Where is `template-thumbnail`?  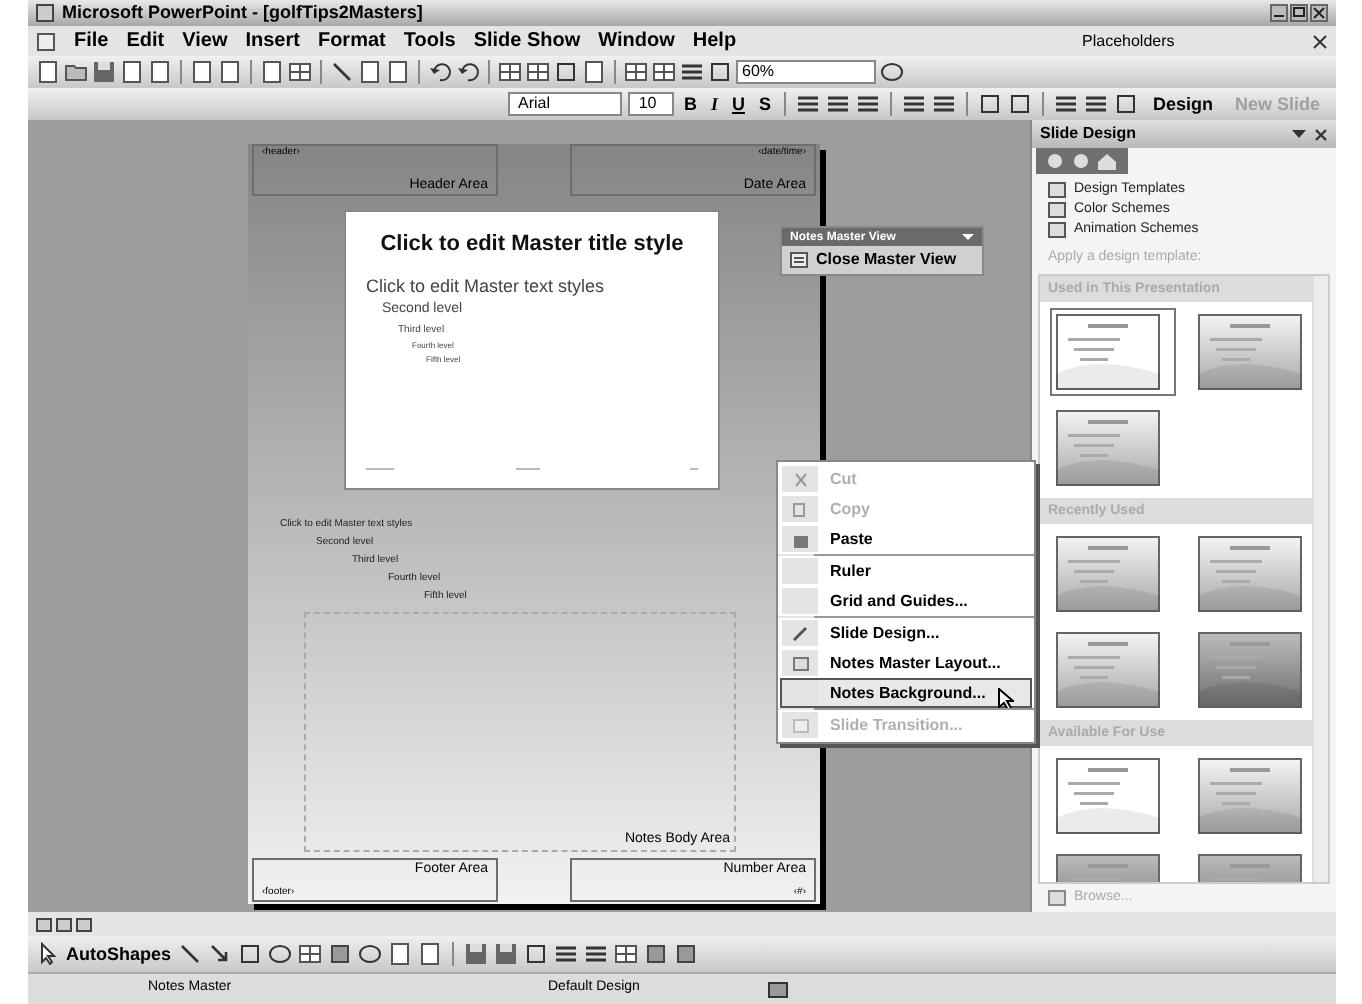
template-thumbnail is located at coordinates (1113, 351).